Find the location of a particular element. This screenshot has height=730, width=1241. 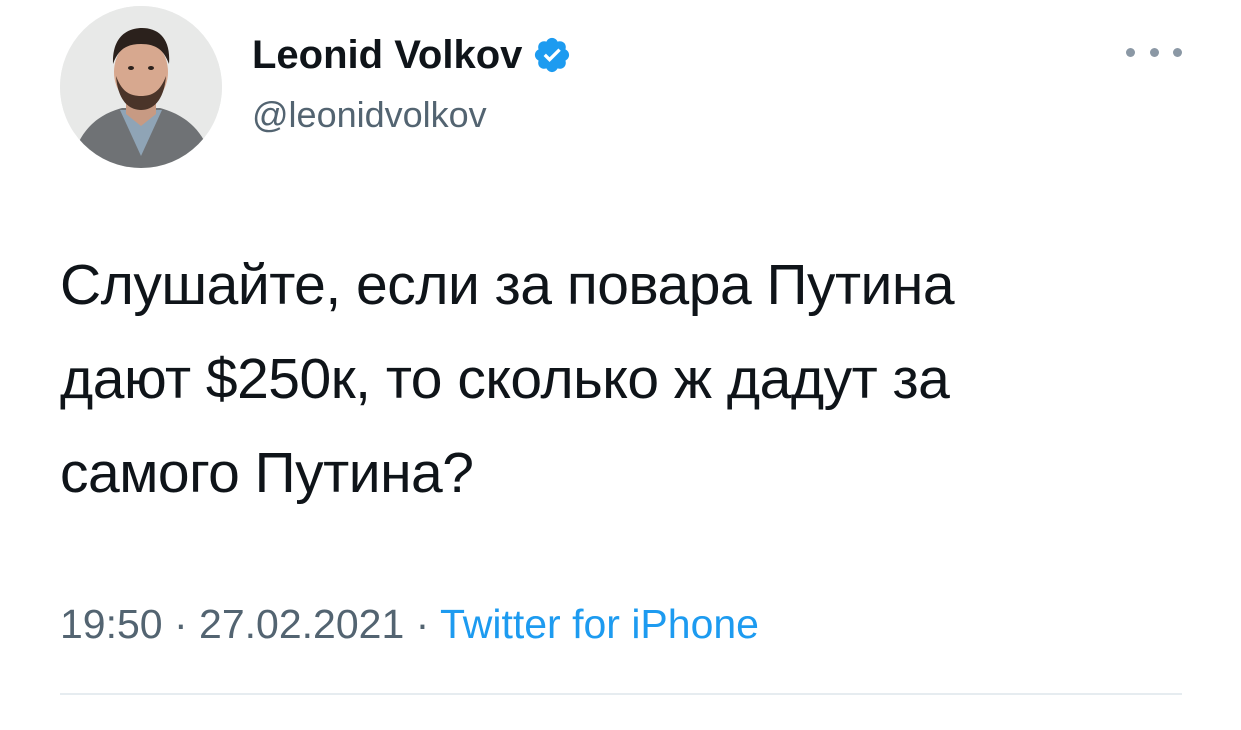

tweet-source-link: Twitter for iPhone is located at coordinates (599, 624).